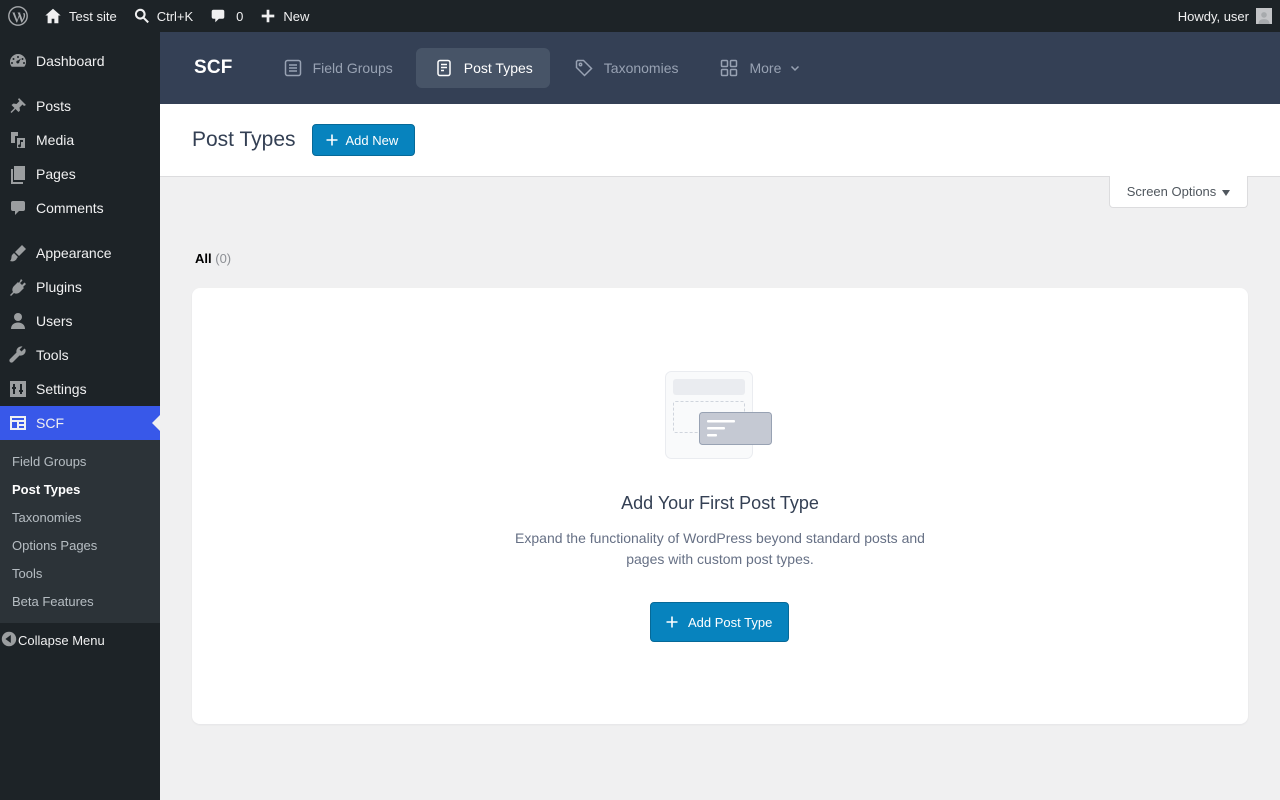 This screenshot has width=1280, height=800. I want to click on empty-post-types-illustration-icon, so click(718, 415).